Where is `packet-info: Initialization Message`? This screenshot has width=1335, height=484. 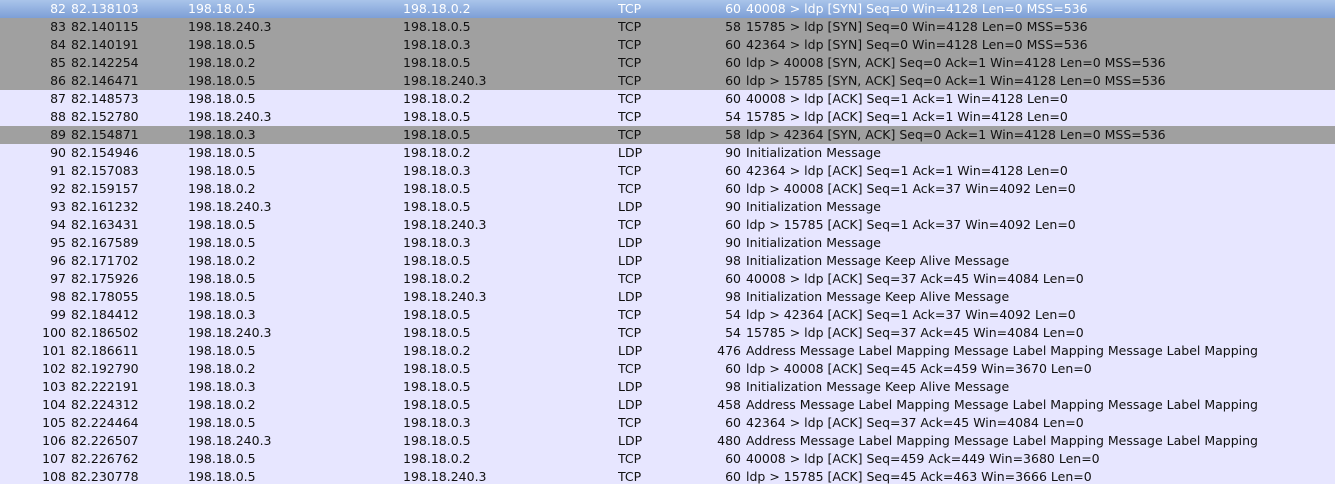
packet-info: Initialization Message is located at coordinates (813, 152).